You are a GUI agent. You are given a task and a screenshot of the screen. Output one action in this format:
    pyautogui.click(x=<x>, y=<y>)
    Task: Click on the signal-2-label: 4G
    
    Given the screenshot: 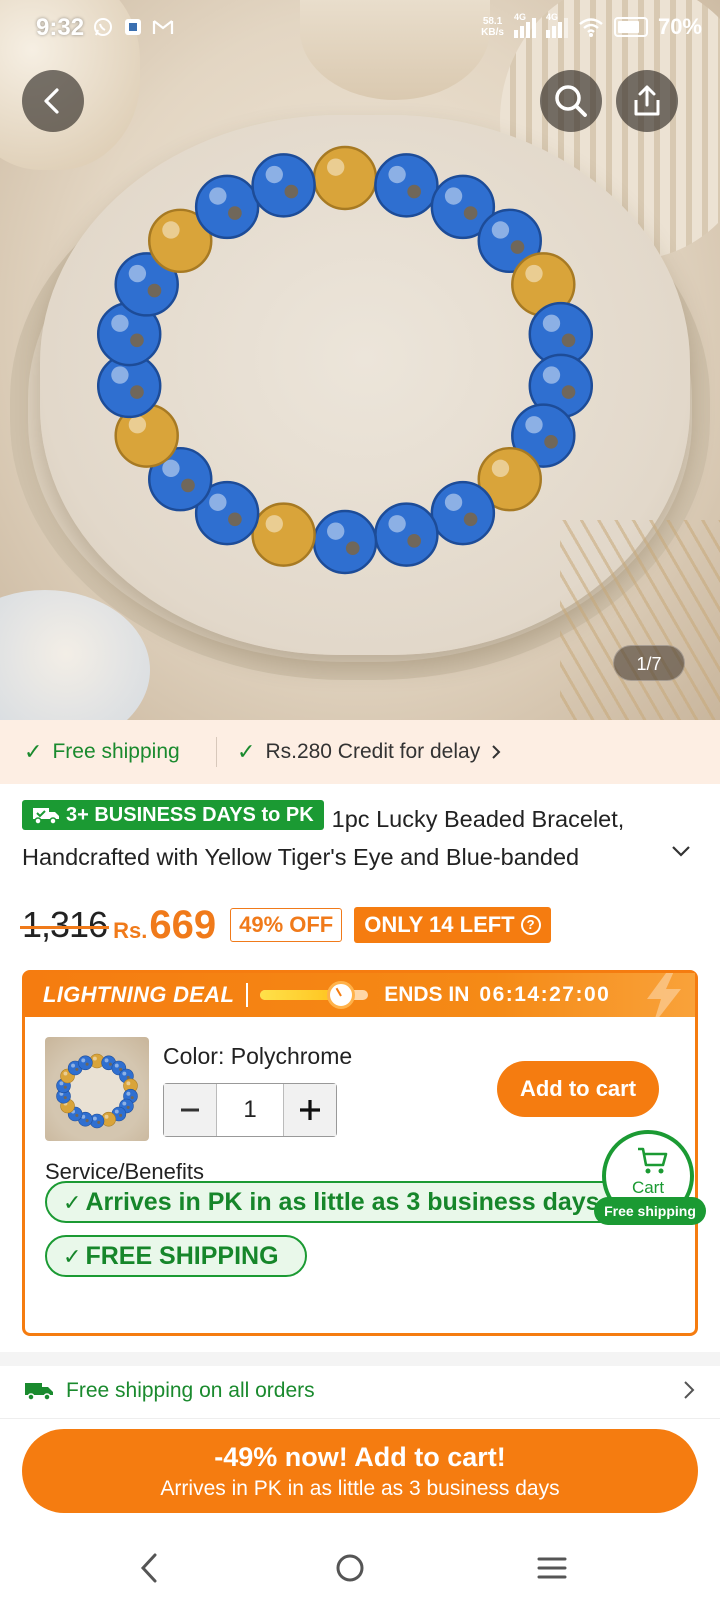 What is the action you would take?
    pyautogui.click(x=551, y=17)
    